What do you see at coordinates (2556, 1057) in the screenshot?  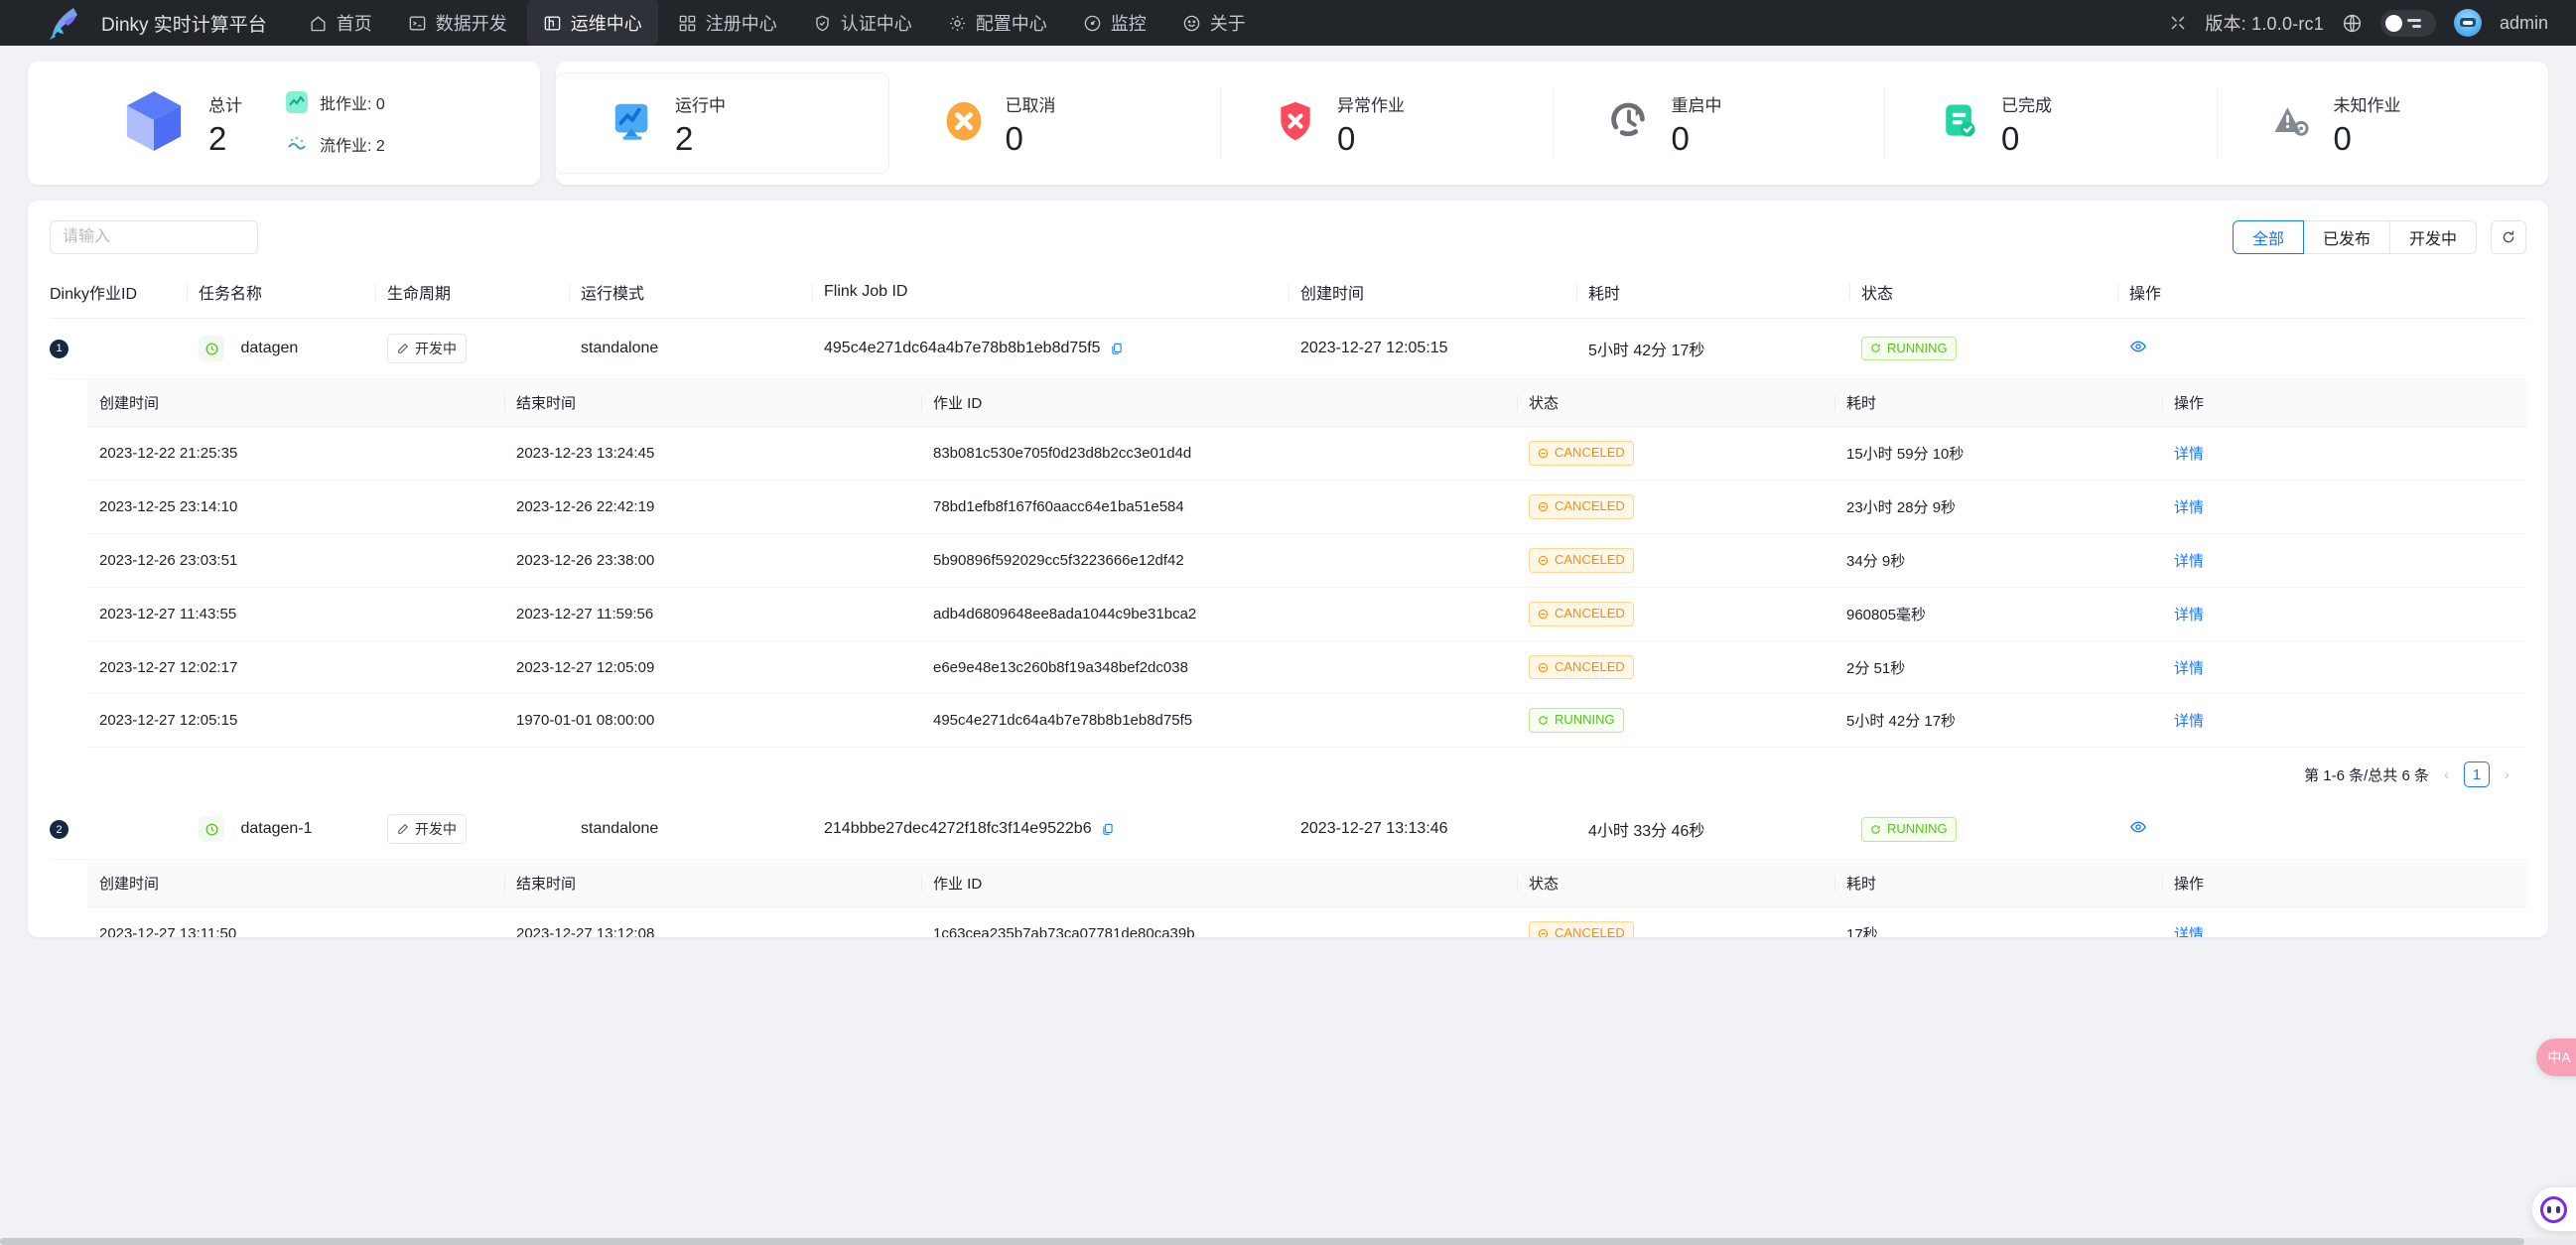 I see `language-switch-fab: 中A` at bounding box center [2556, 1057].